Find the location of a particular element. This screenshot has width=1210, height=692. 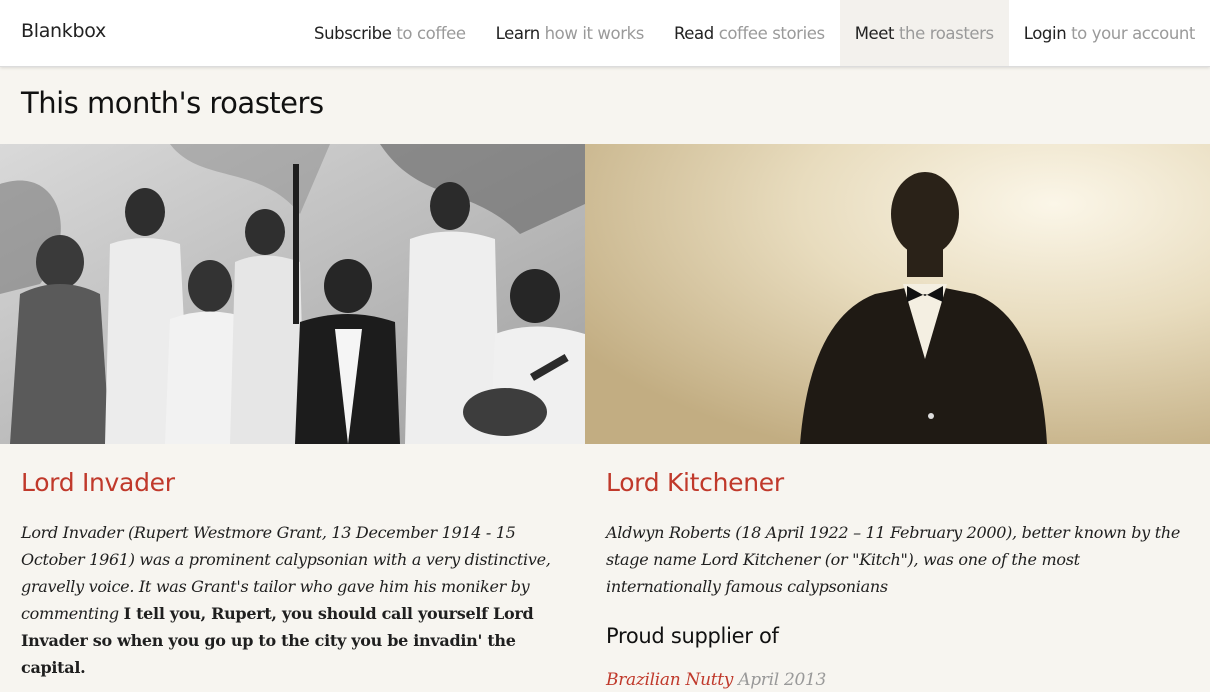

nav-rest: coffee stories is located at coordinates (771, 33).